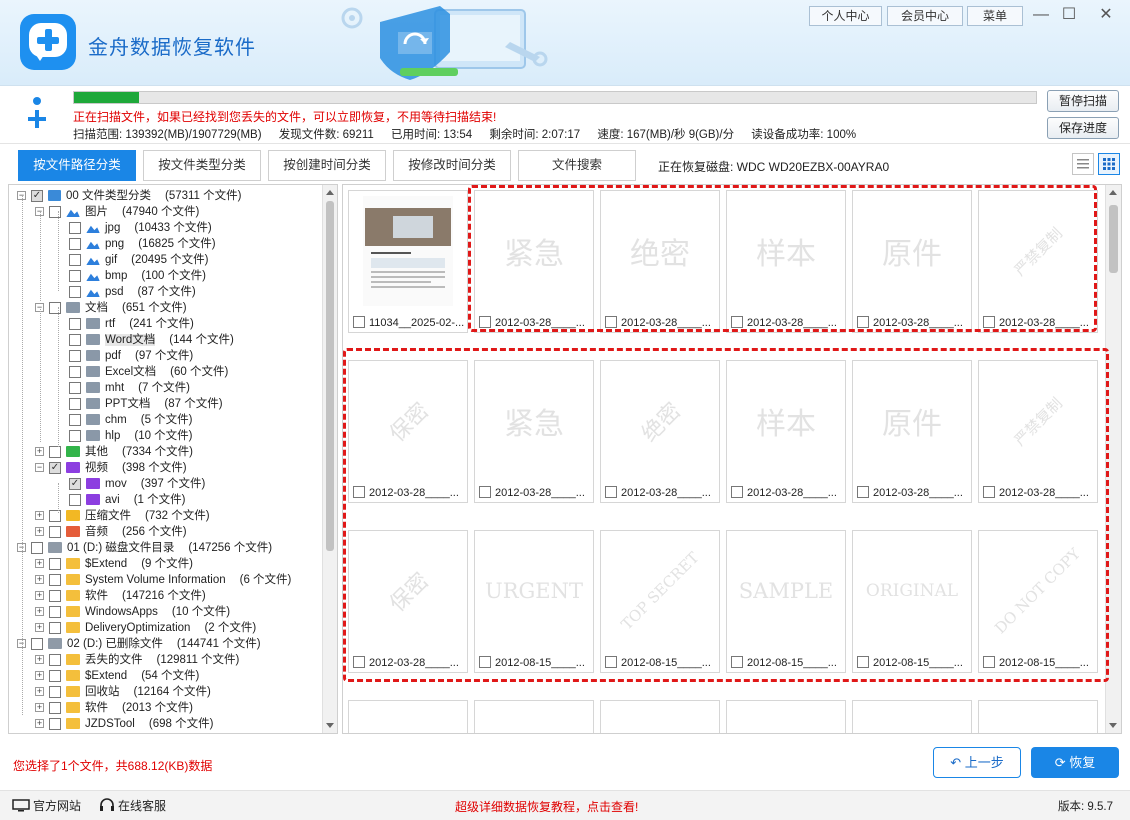  I want to click on recover-button: ⟳ 恢复, so click(1075, 762).